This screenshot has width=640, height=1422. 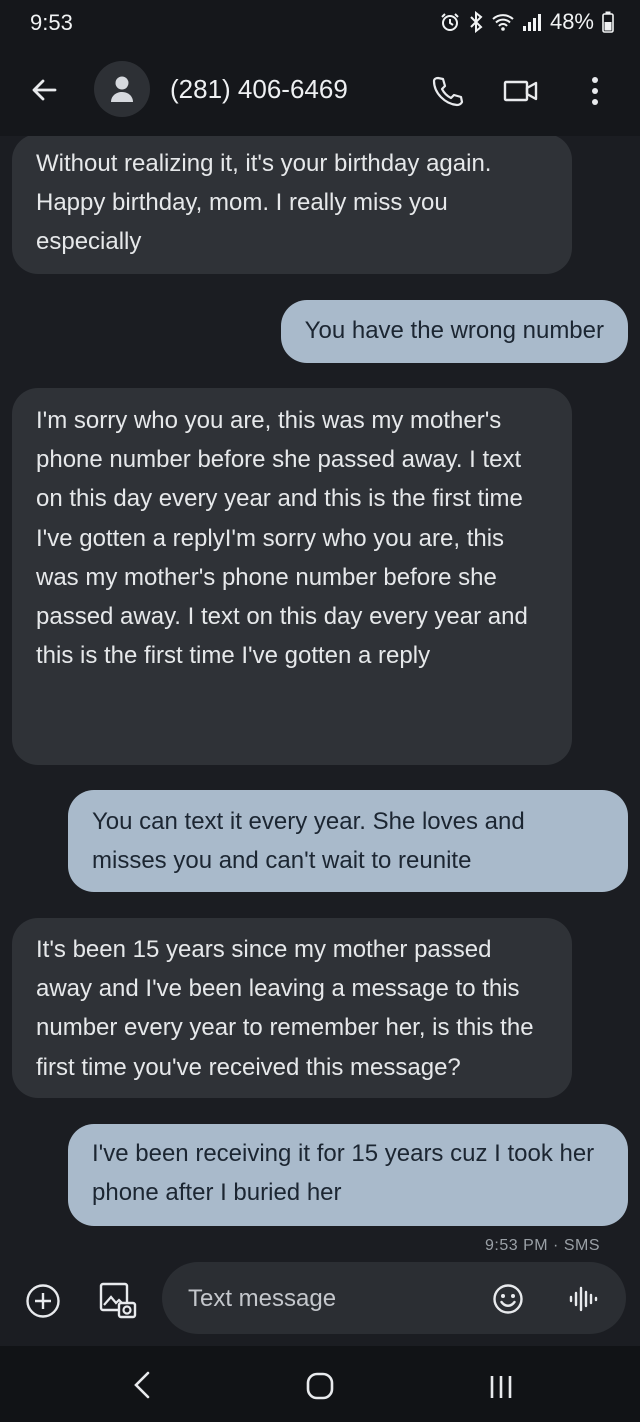 I want to click on compose-bar: Text message, so click(x=320, y=1301).